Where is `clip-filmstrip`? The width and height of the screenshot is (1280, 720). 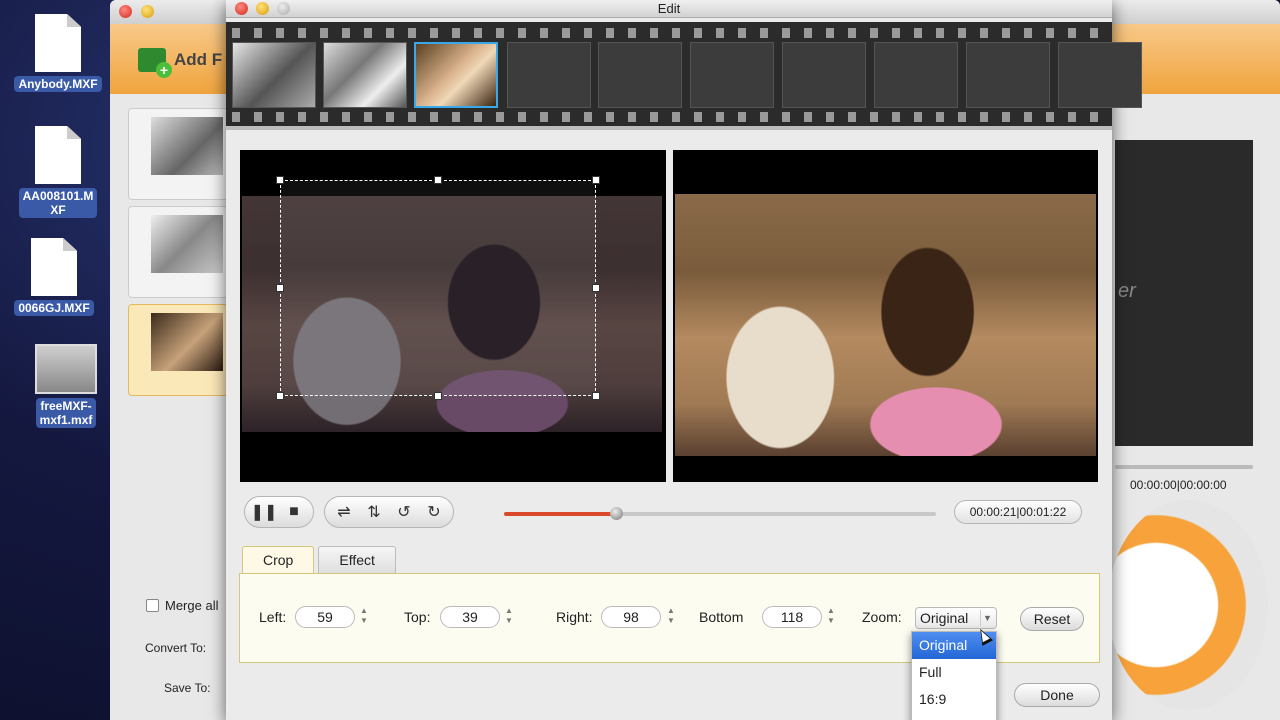 clip-filmstrip is located at coordinates (684, 74).